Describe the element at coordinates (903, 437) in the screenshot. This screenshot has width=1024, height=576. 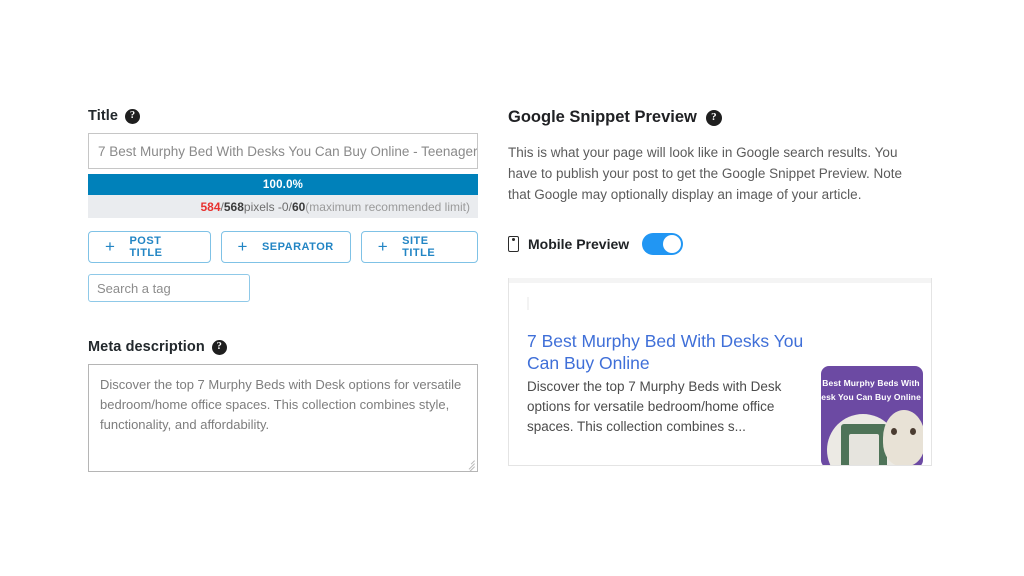
I see `thumbnail-person-shape` at that location.